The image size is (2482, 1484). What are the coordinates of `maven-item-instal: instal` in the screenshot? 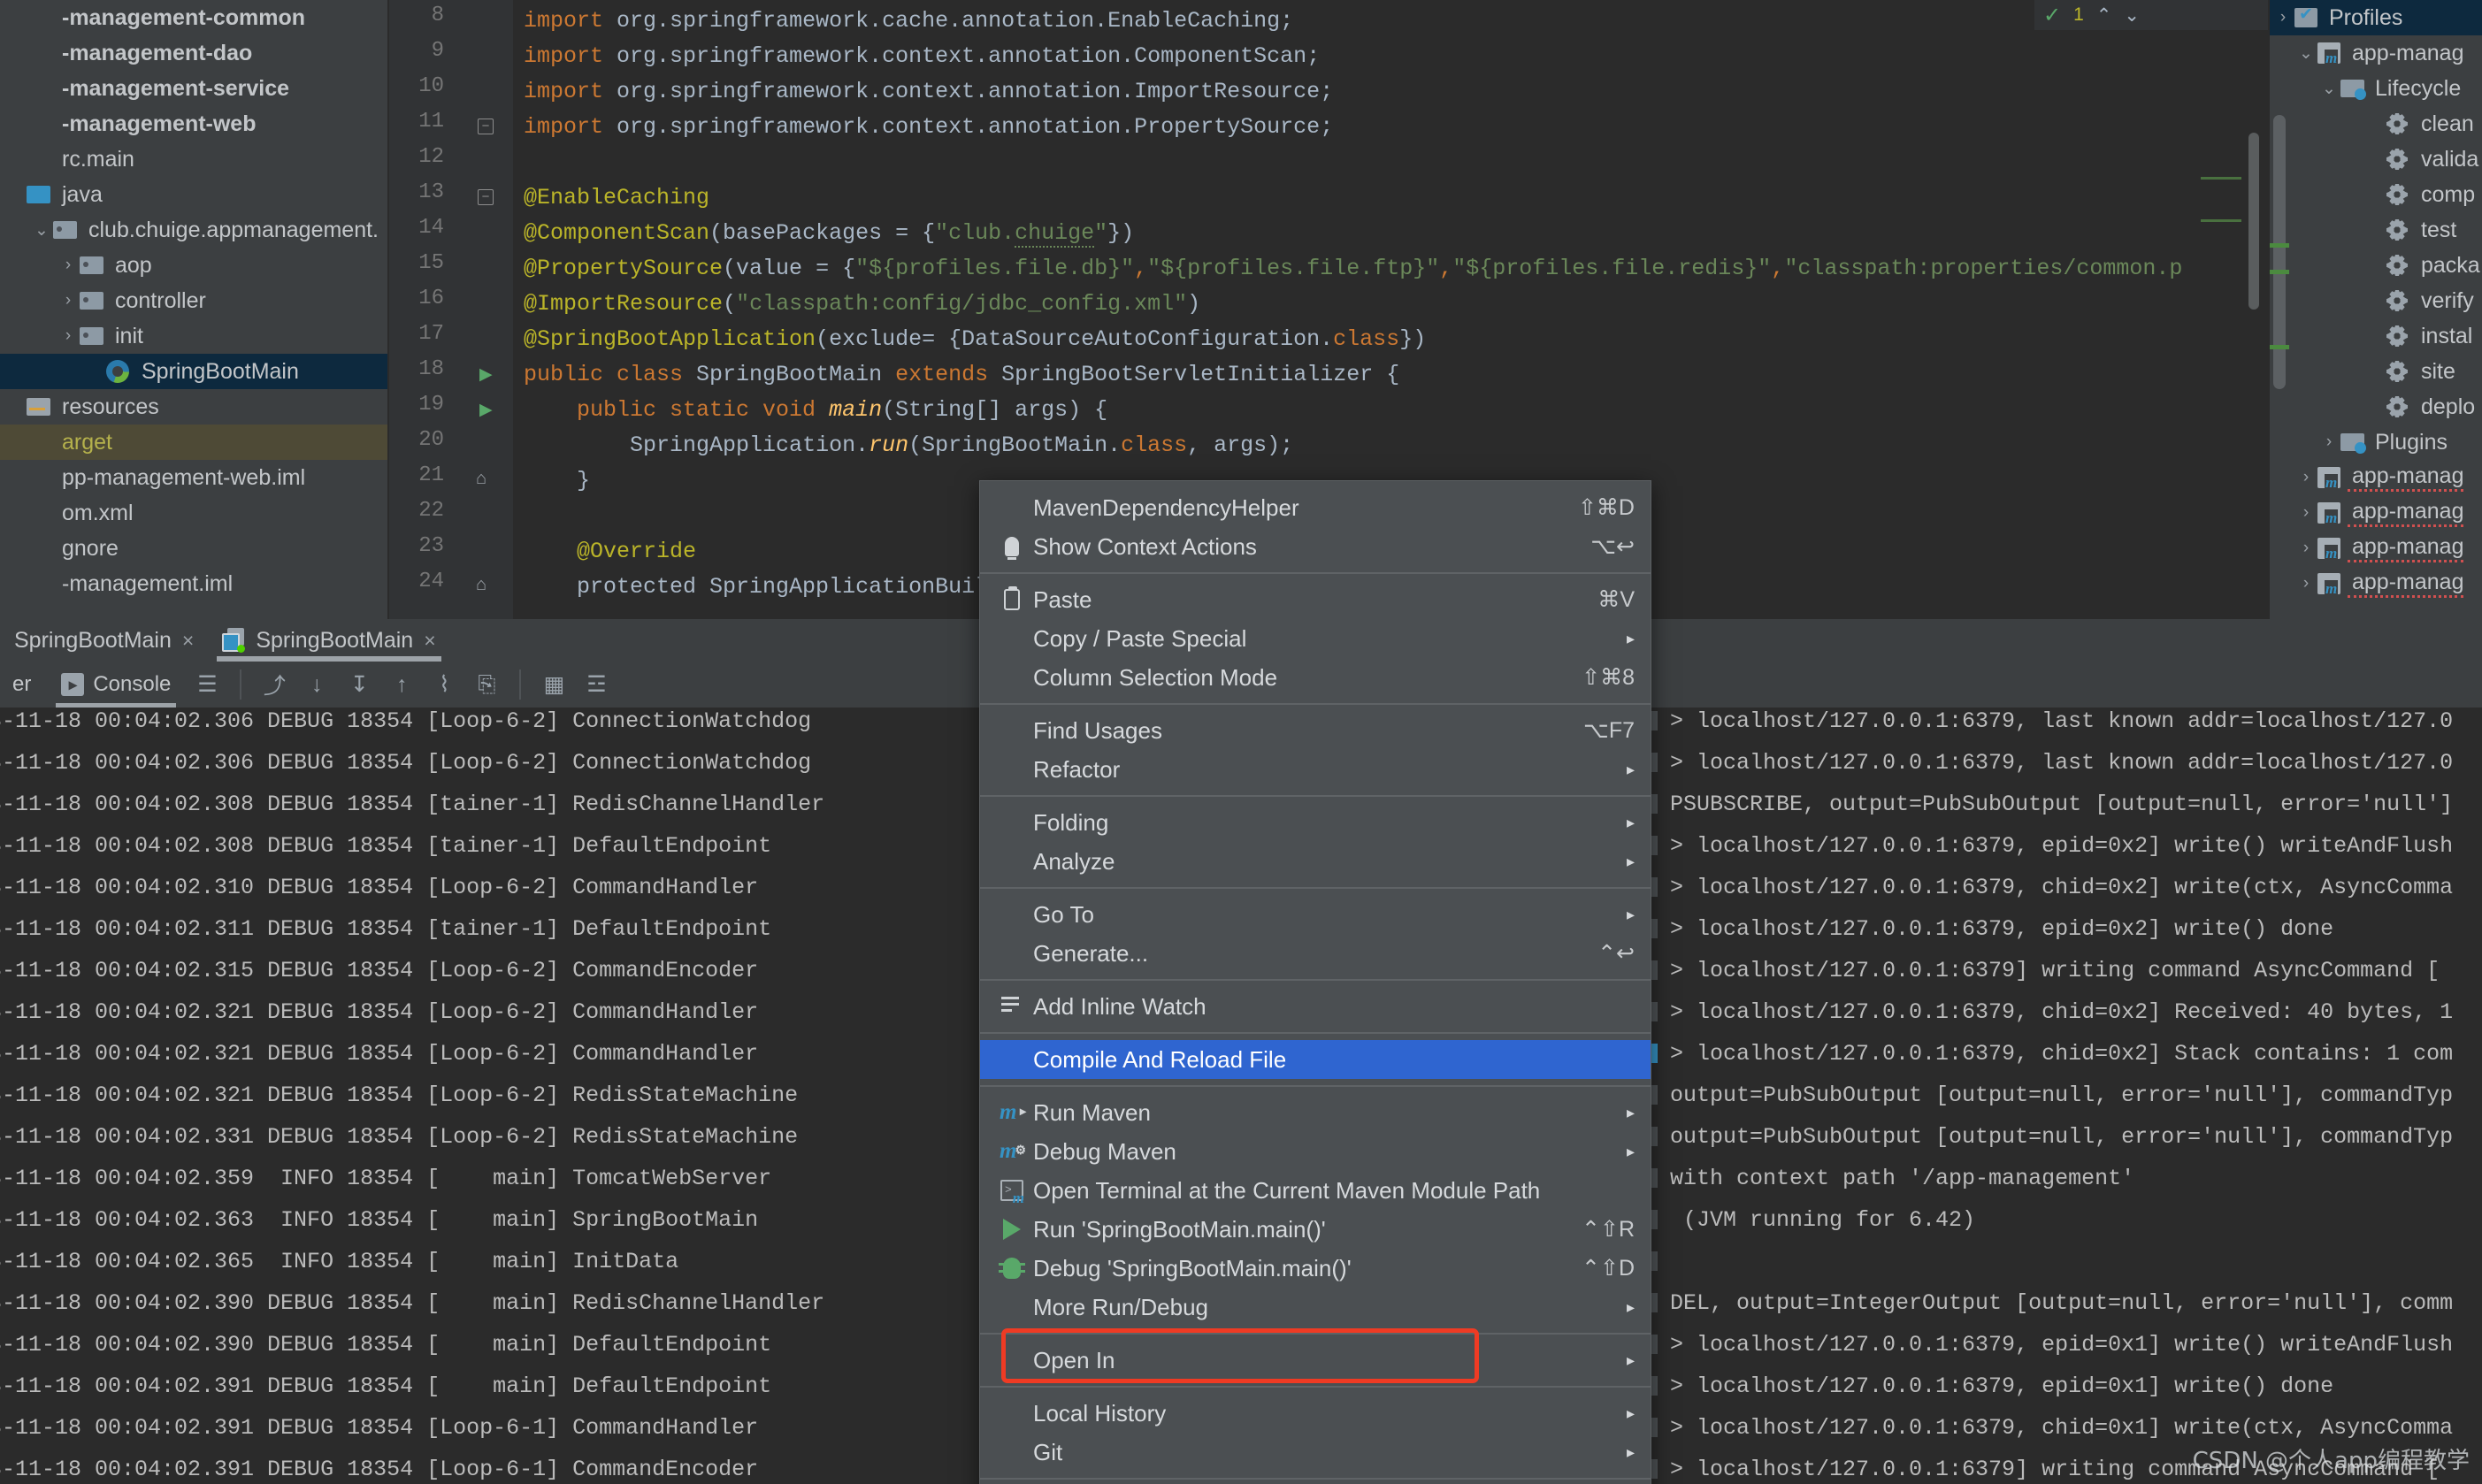 It's located at (2376, 336).